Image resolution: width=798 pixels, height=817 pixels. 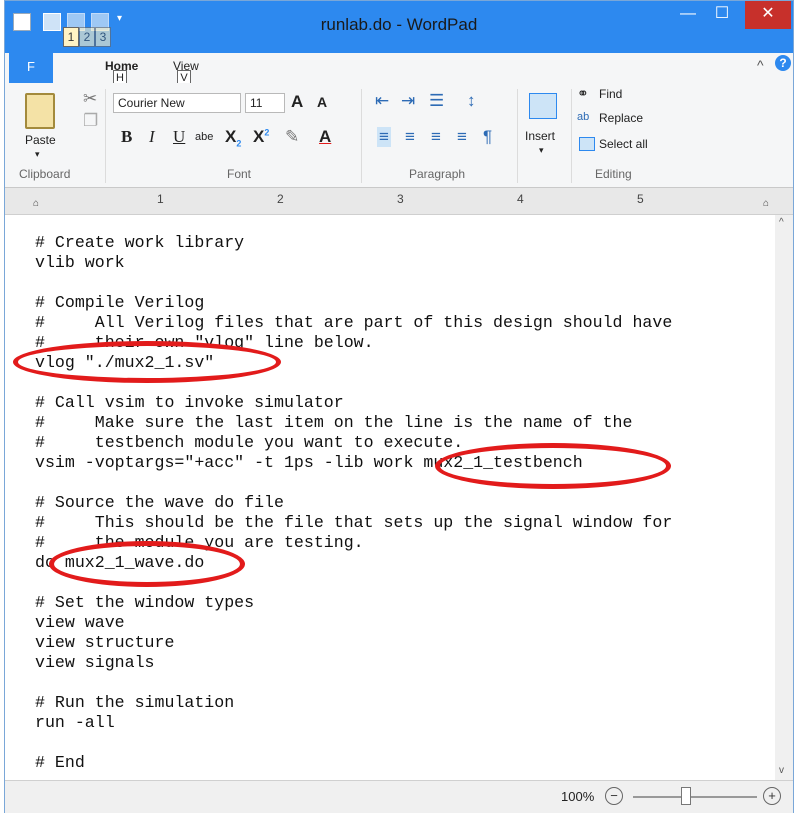 I want to click on ribbon-tab-bar: F Home H View V ^ ?, so click(x=399, y=69).